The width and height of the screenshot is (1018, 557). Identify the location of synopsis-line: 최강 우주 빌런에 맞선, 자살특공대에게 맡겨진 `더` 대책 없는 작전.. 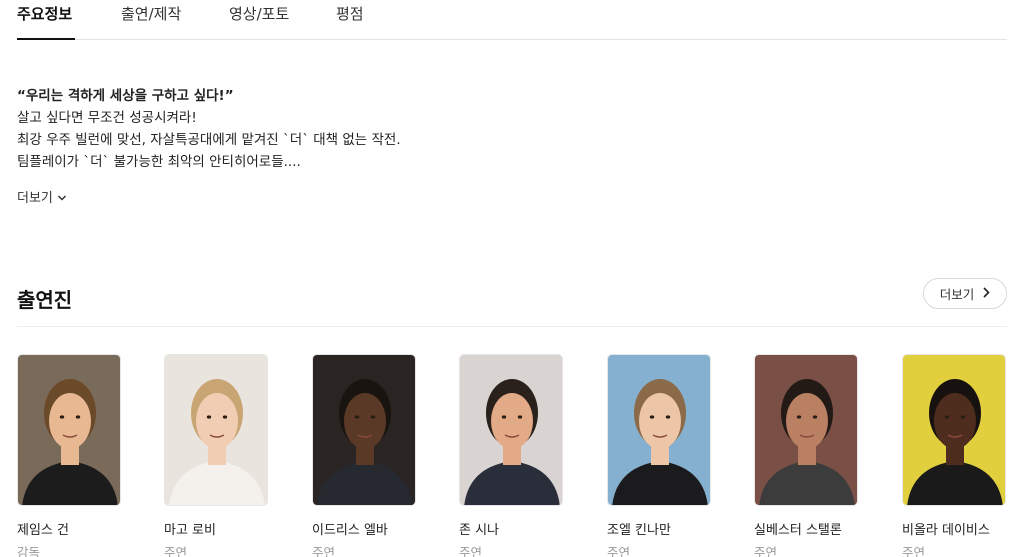
(209, 140).